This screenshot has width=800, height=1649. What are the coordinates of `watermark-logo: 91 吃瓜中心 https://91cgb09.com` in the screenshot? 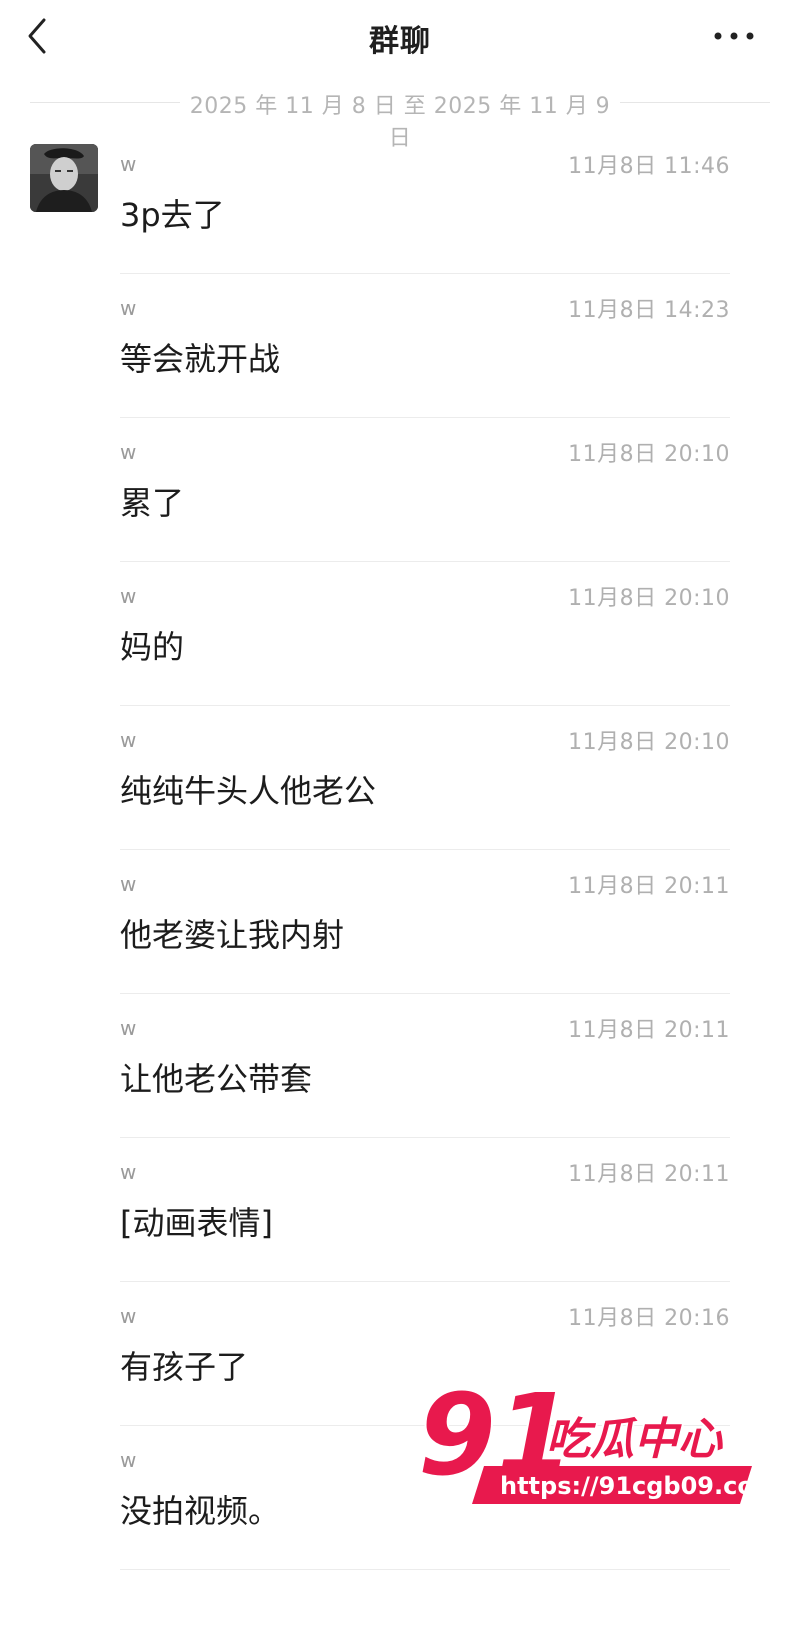 It's located at (597, 1442).